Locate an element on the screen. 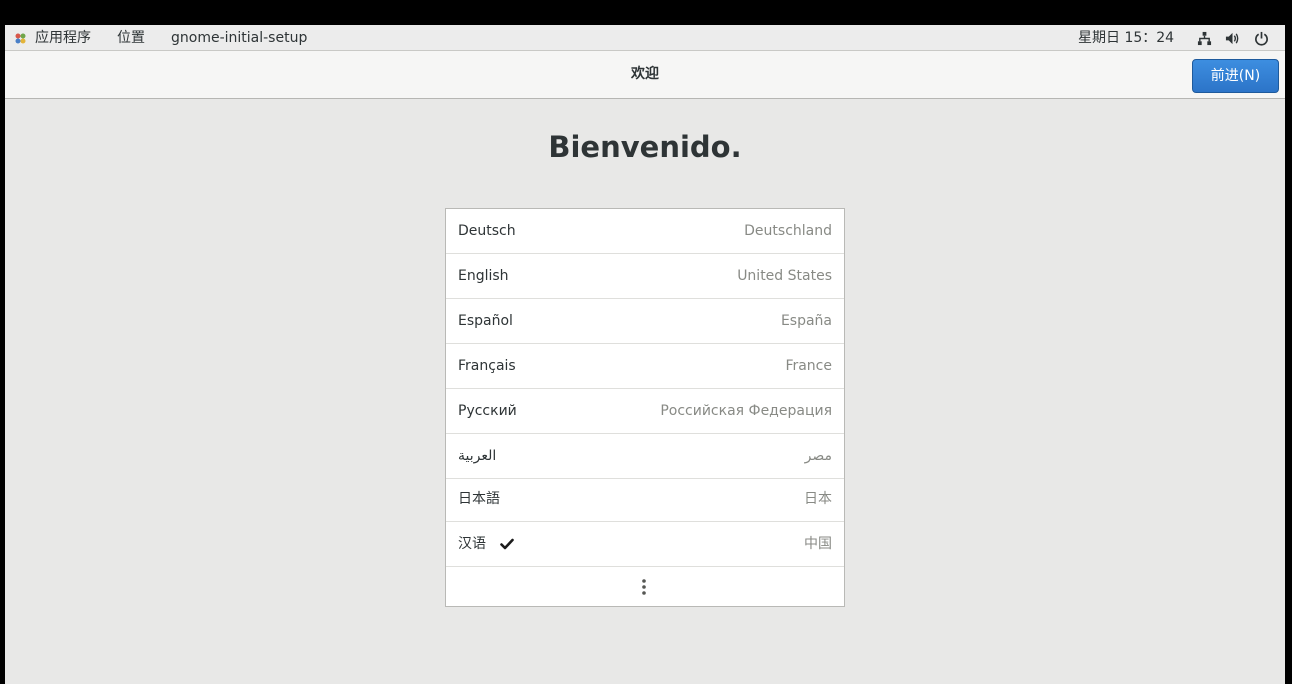  language-name: العربية is located at coordinates (477, 456).